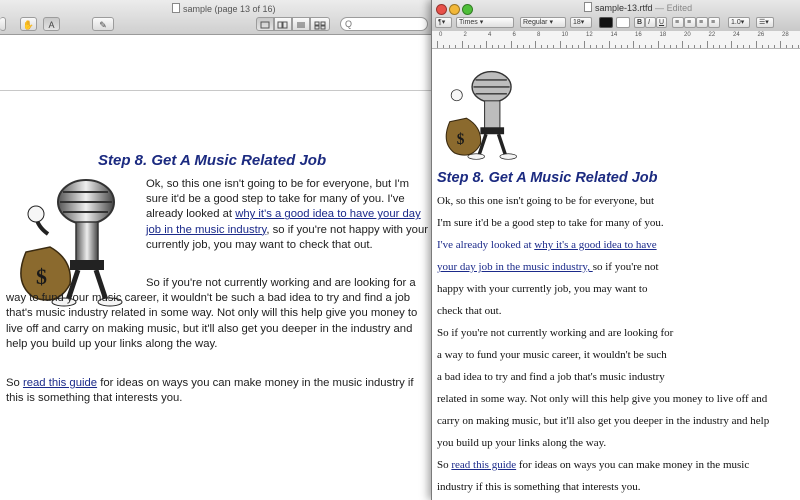 The height and width of the screenshot is (500, 800). Describe the element at coordinates (465, 35) in the screenshot. I see `ruler-number: 2` at that location.